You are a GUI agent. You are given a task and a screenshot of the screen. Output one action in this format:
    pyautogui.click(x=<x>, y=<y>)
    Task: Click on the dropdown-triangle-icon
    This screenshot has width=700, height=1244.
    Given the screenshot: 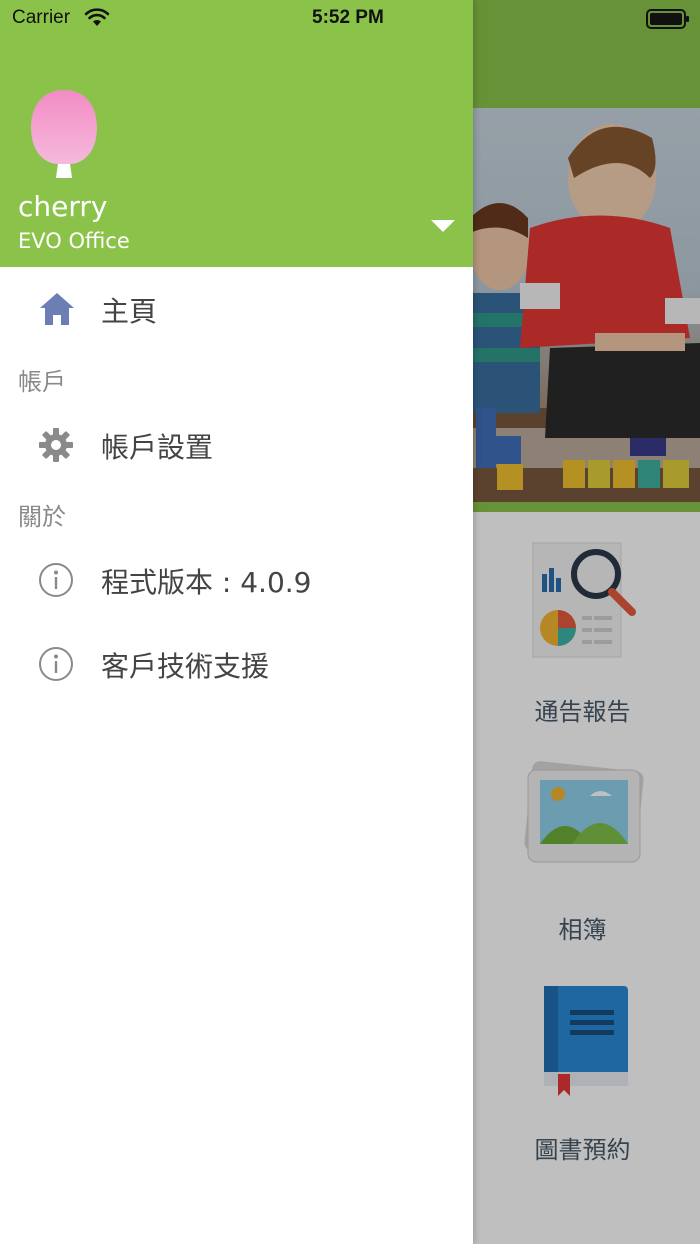 What is the action you would take?
    pyautogui.click(x=443, y=226)
    